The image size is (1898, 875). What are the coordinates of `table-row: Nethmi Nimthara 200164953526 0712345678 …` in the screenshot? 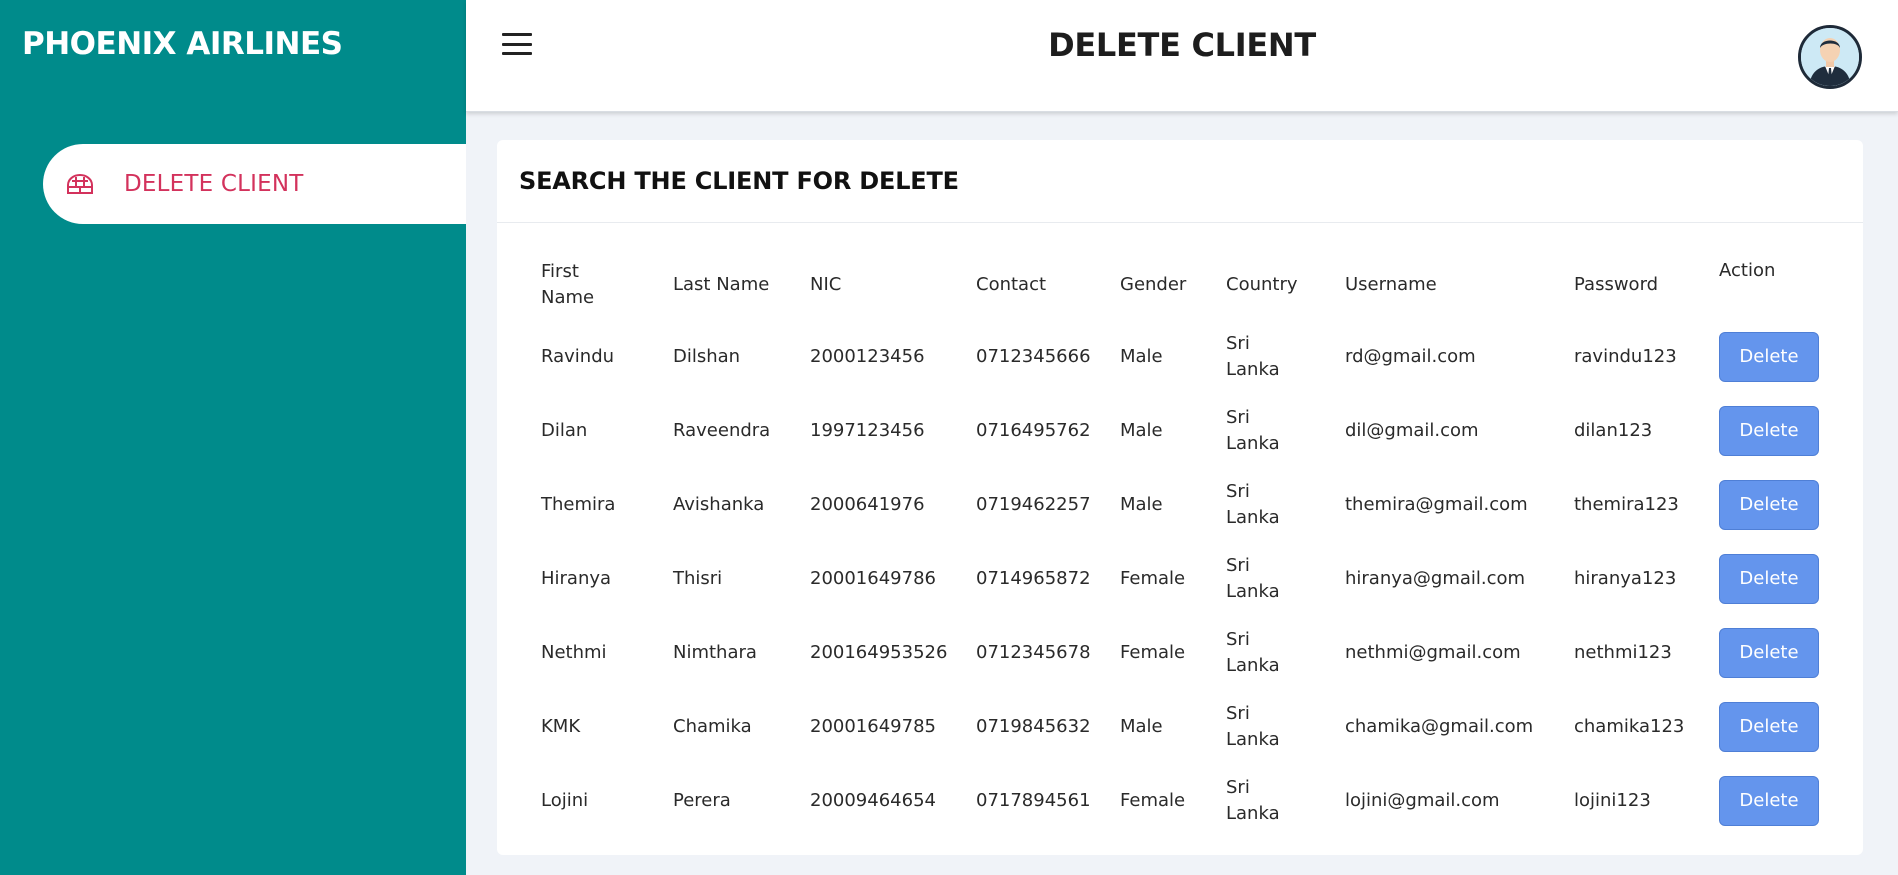 It's located at (1180, 653).